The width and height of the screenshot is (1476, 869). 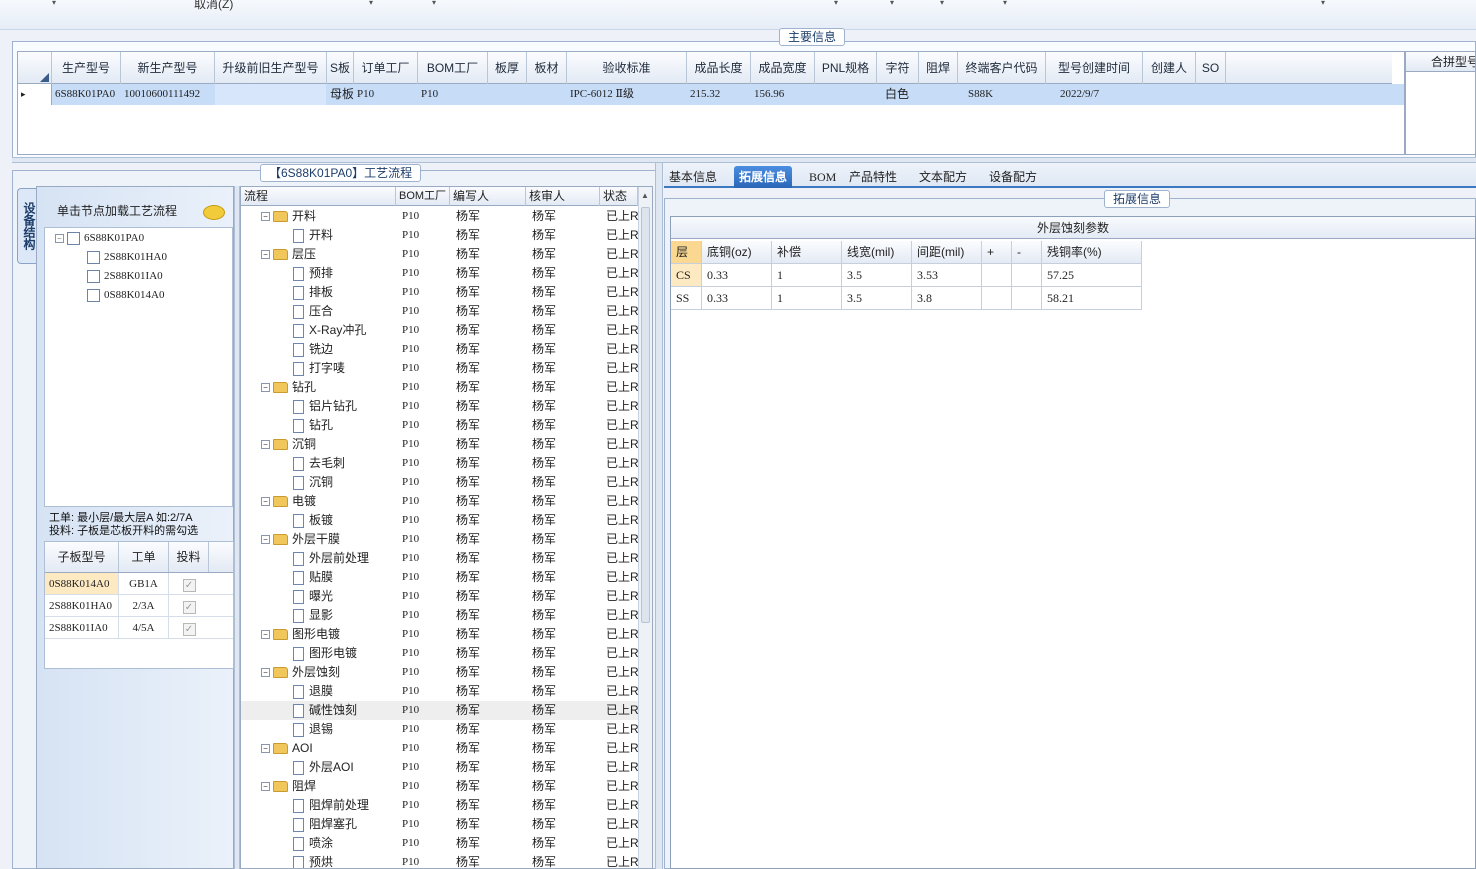 I want to click on col-compensation: 补偿, so click(x=807, y=252).